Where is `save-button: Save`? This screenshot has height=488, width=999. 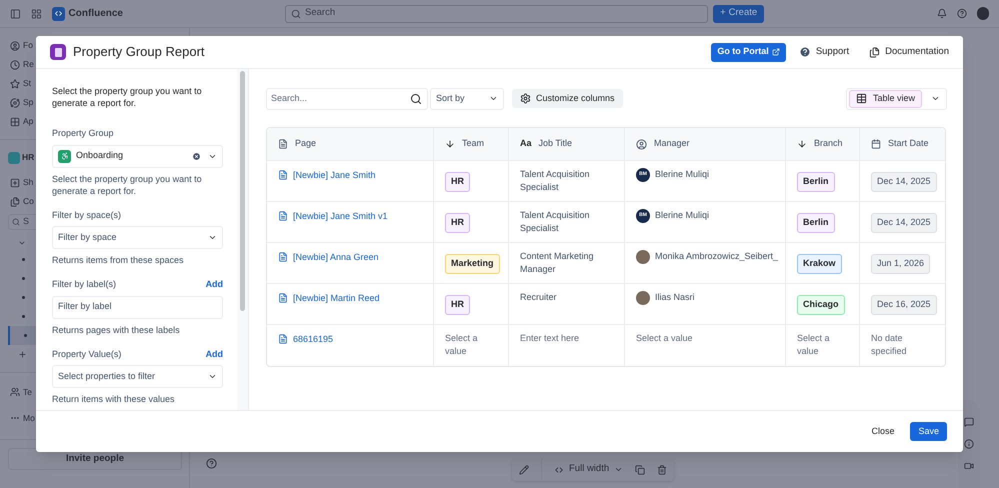 save-button: Save is located at coordinates (928, 431).